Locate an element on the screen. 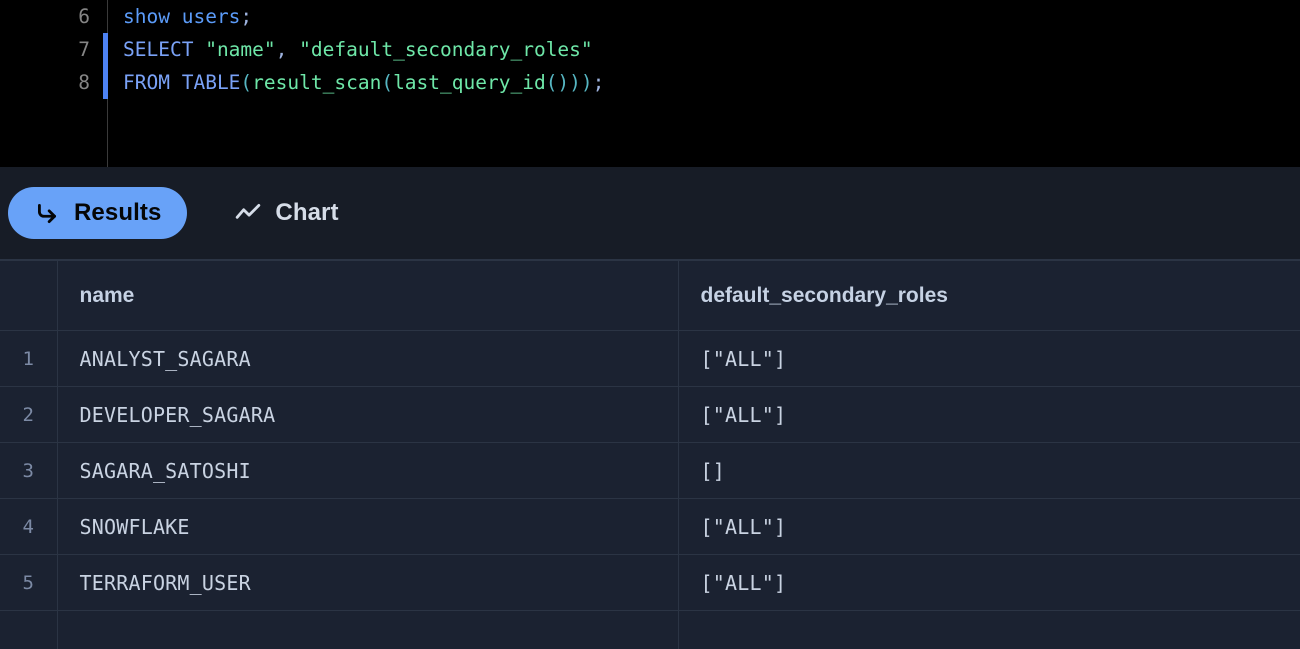 This screenshot has height=649, width=1300. corner-down-right-arrow-icon is located at coordinates (47, 213).